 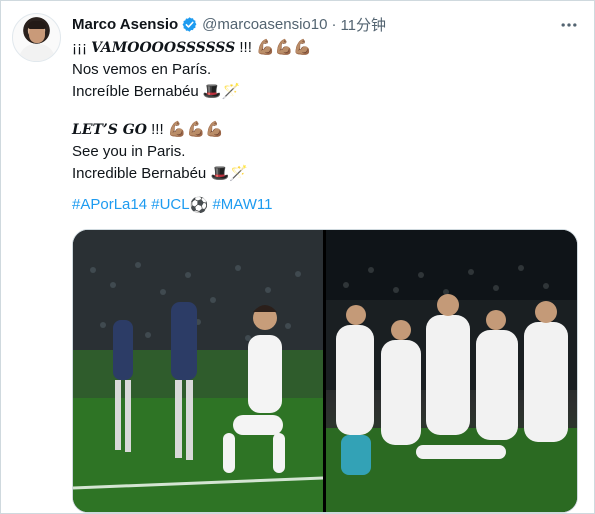 I want to click on soccer-ball-icon: ⚽, so click(x=199, y=206).